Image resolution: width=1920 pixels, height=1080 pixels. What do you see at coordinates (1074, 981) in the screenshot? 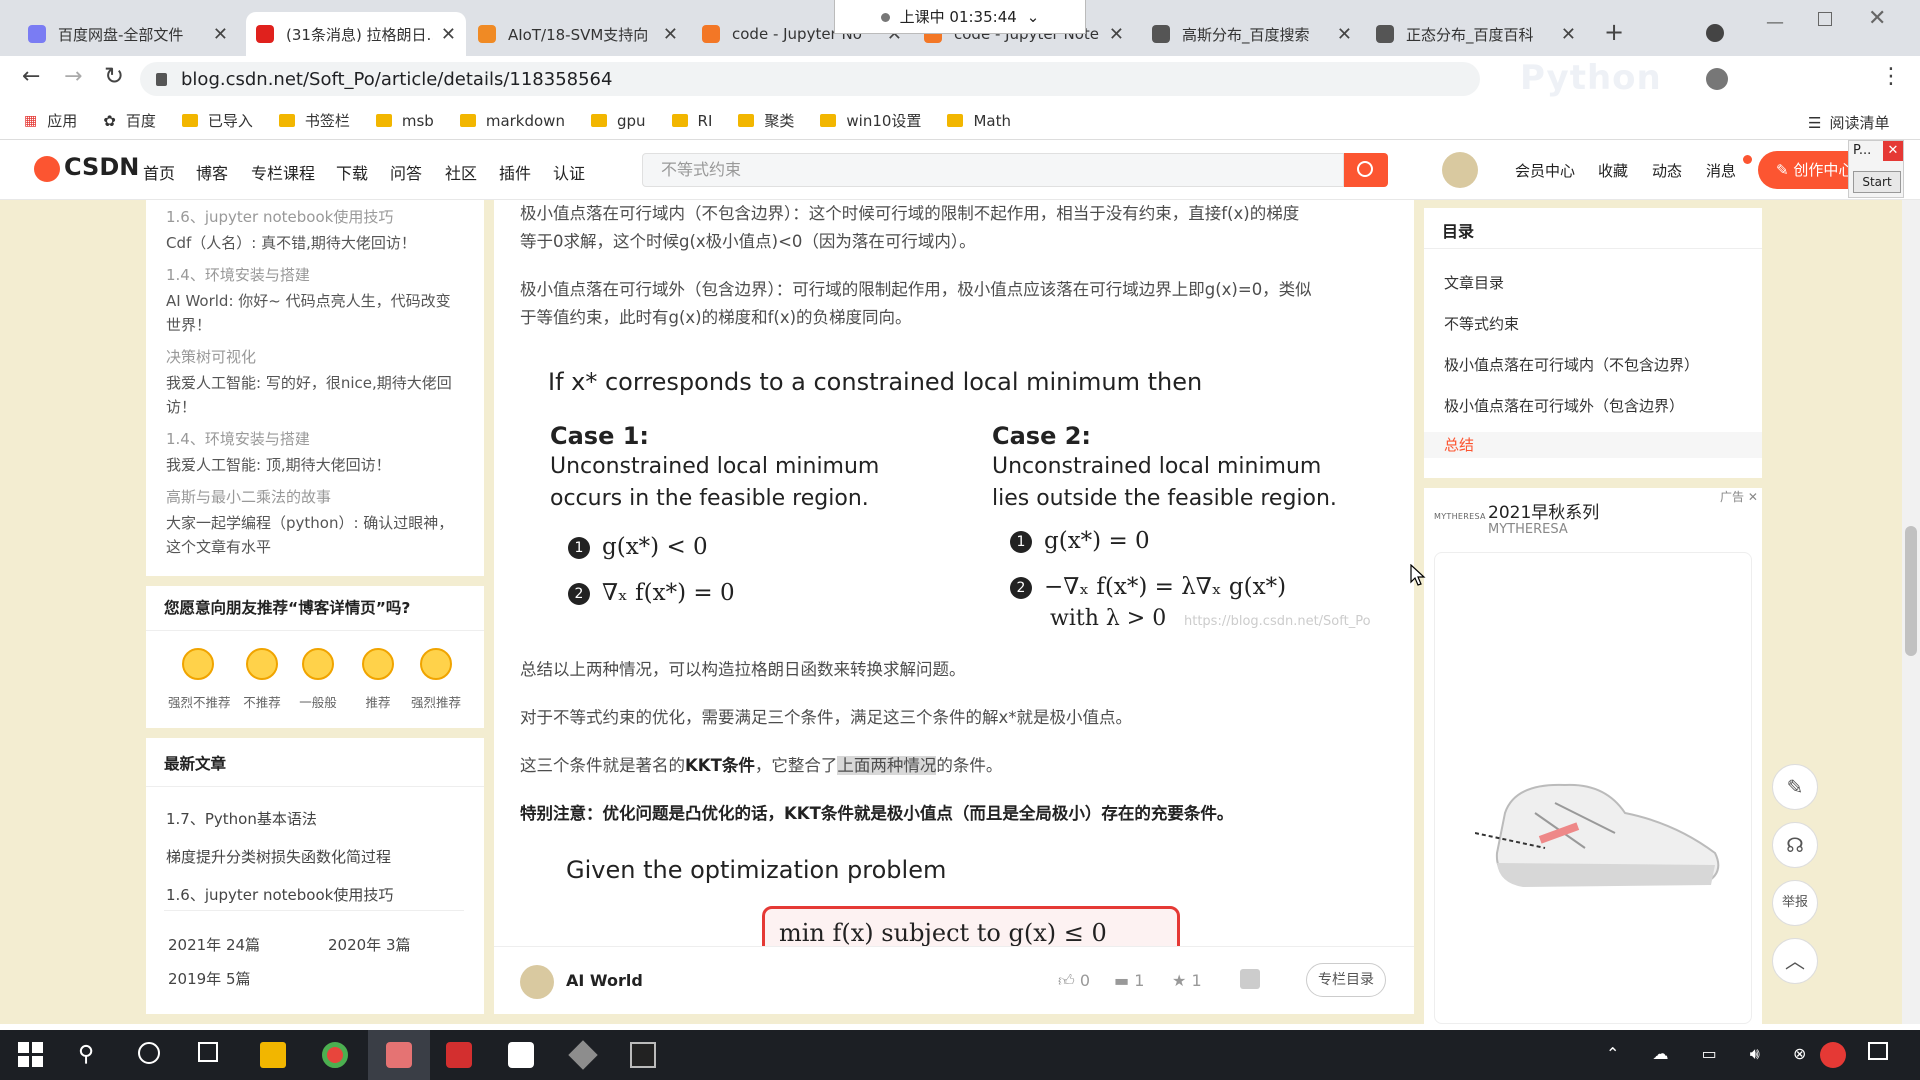
I see `like-button: 👍︎ 0` at bounding box center [1074, 981].